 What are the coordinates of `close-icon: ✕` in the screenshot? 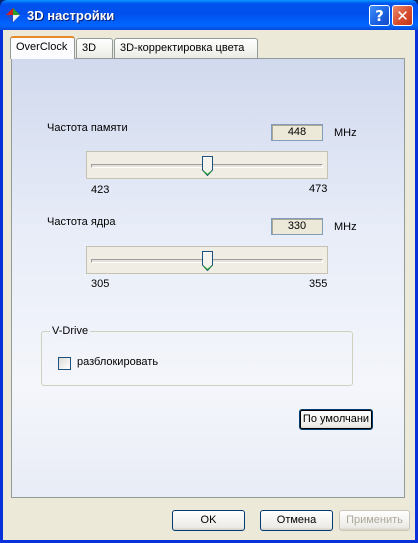 It's located at (402, 15).